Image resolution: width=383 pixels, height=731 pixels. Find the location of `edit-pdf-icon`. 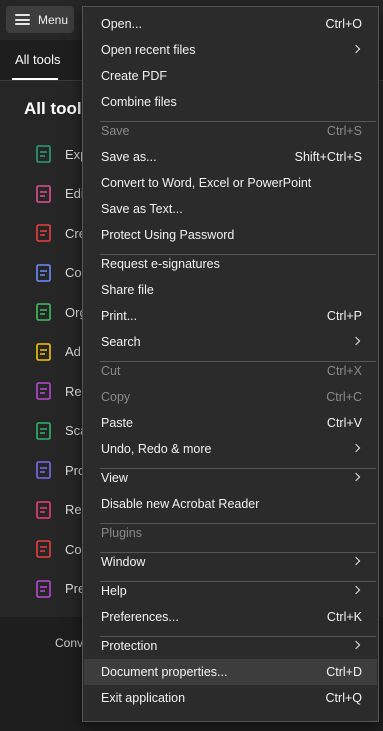

edit-pdf-icon is located at coordinates (43, 193).